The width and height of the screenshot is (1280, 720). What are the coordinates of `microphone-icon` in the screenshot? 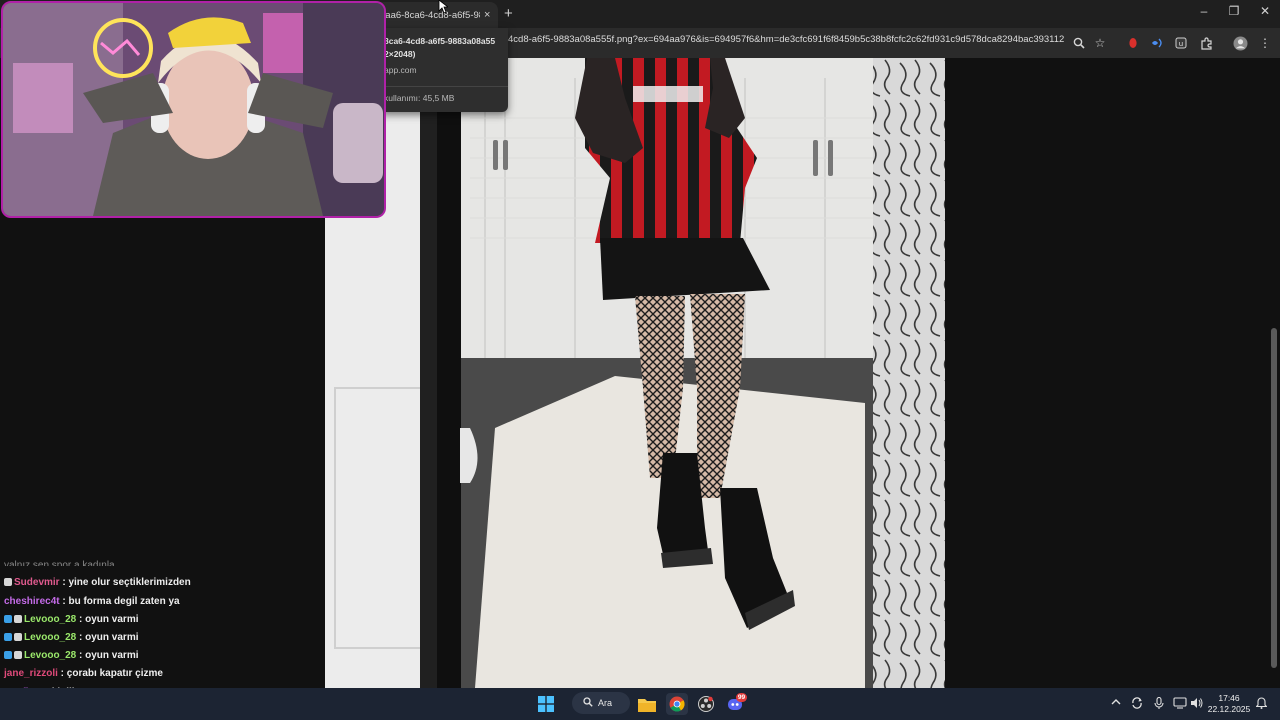 It's located at (1159, 704).